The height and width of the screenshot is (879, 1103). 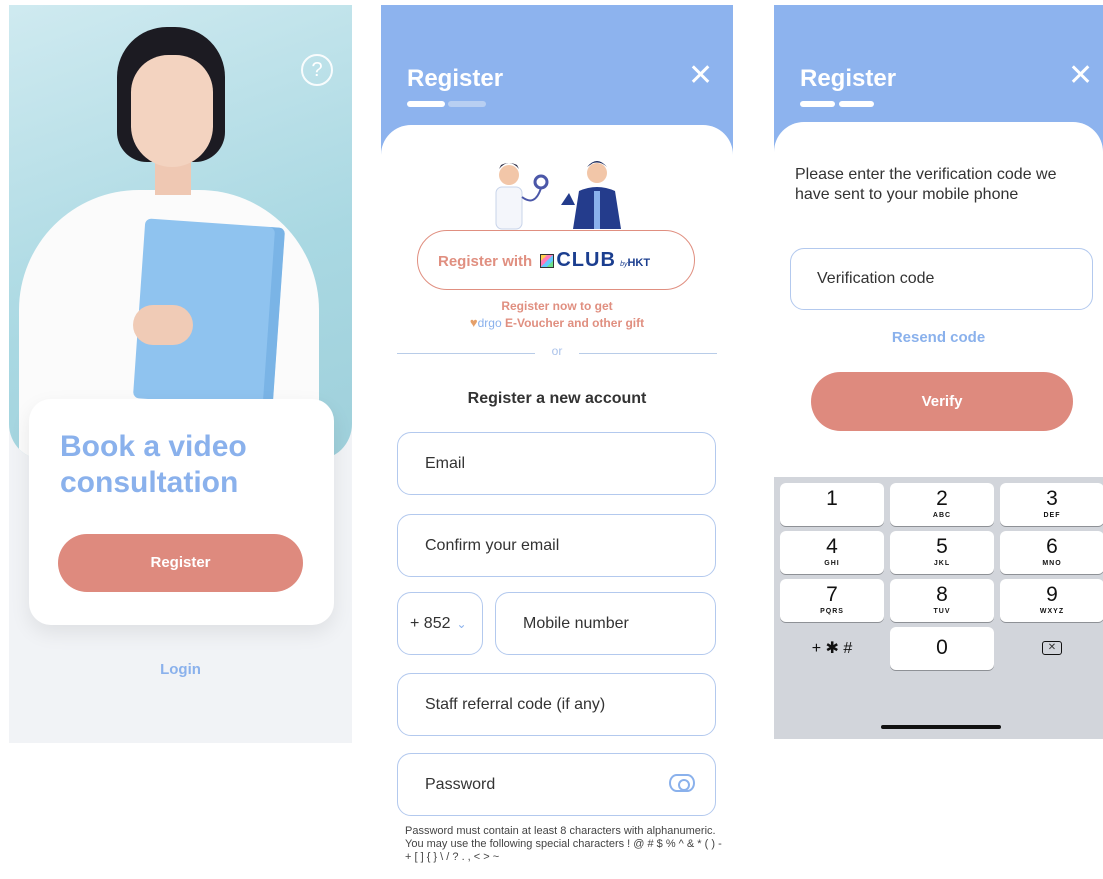 I want to click on promo-line1: Register now to get, so click(x=557, y=306).